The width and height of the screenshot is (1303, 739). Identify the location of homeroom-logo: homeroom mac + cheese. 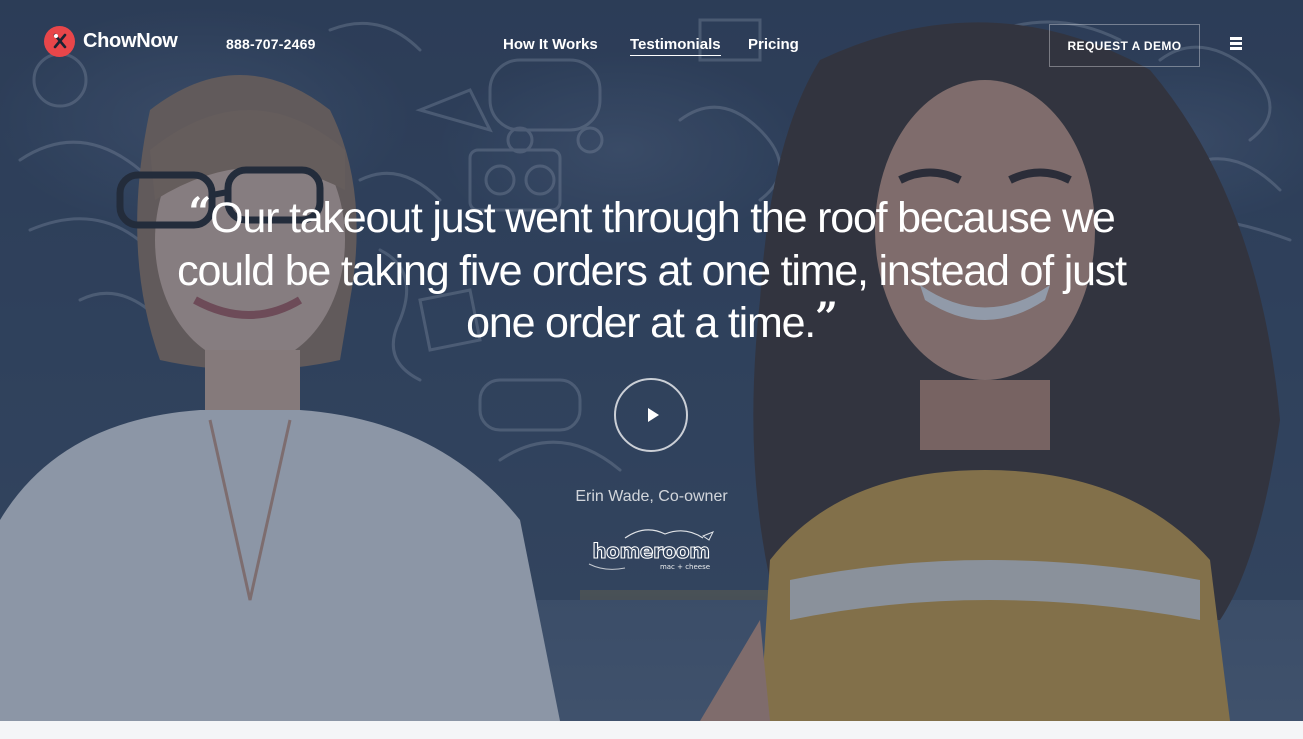
(651, 550).